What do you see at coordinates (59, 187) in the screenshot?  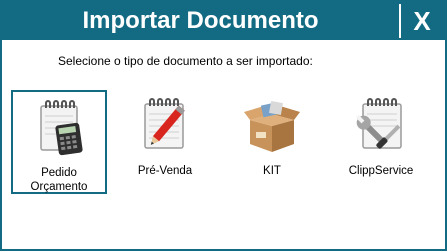 I see `option-label-line2: Orçamento` at bounding box center [59, 187].